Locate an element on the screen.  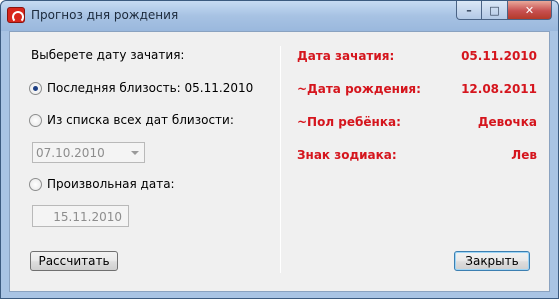
radio-custom-date is located at coordinates (35, 184).